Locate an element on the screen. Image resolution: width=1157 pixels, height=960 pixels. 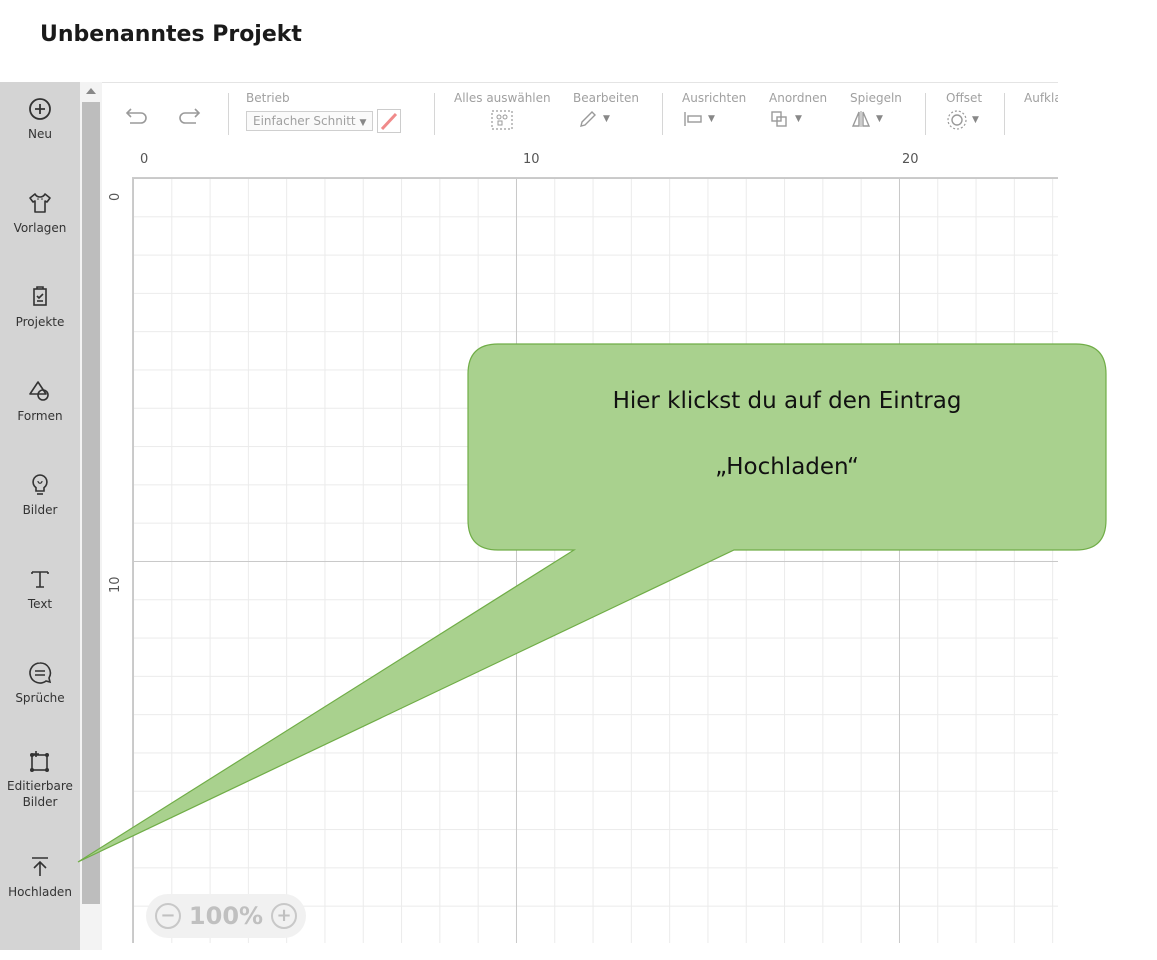
select-all-label: Alles auswählen is located at coordinates (502, 98).